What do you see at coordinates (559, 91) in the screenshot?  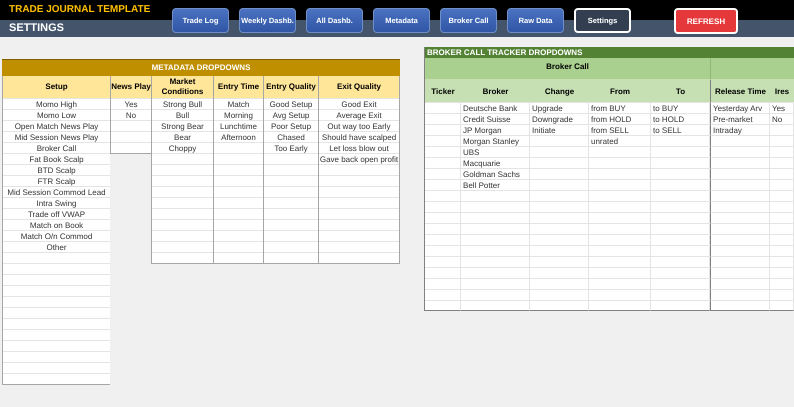 I see `column-header: Change` at bounding box center [559, 91].